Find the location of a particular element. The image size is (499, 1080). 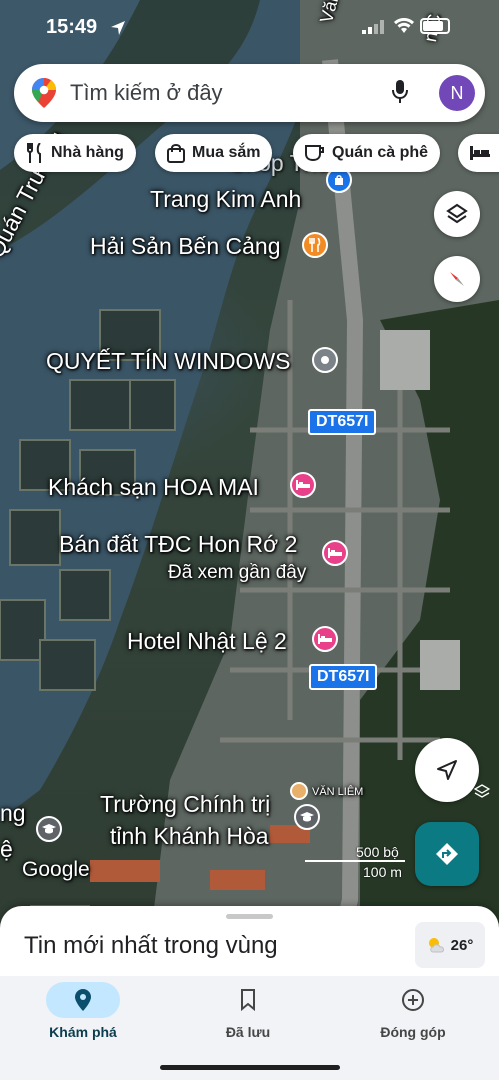

chip-label: Nhà hàng is located at coordinates (87, 152).